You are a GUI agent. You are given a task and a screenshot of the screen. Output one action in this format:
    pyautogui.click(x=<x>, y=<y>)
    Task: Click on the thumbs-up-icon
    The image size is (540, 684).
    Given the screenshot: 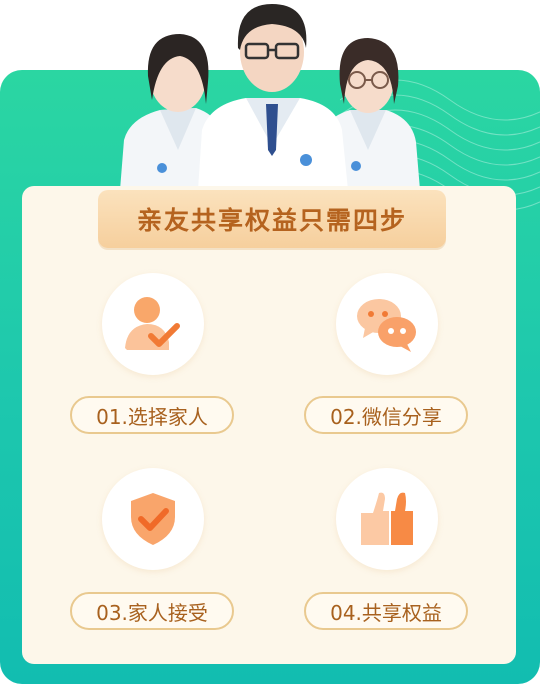 What is the action you would take?
    pyautogui.click(x=387, y=518)
    